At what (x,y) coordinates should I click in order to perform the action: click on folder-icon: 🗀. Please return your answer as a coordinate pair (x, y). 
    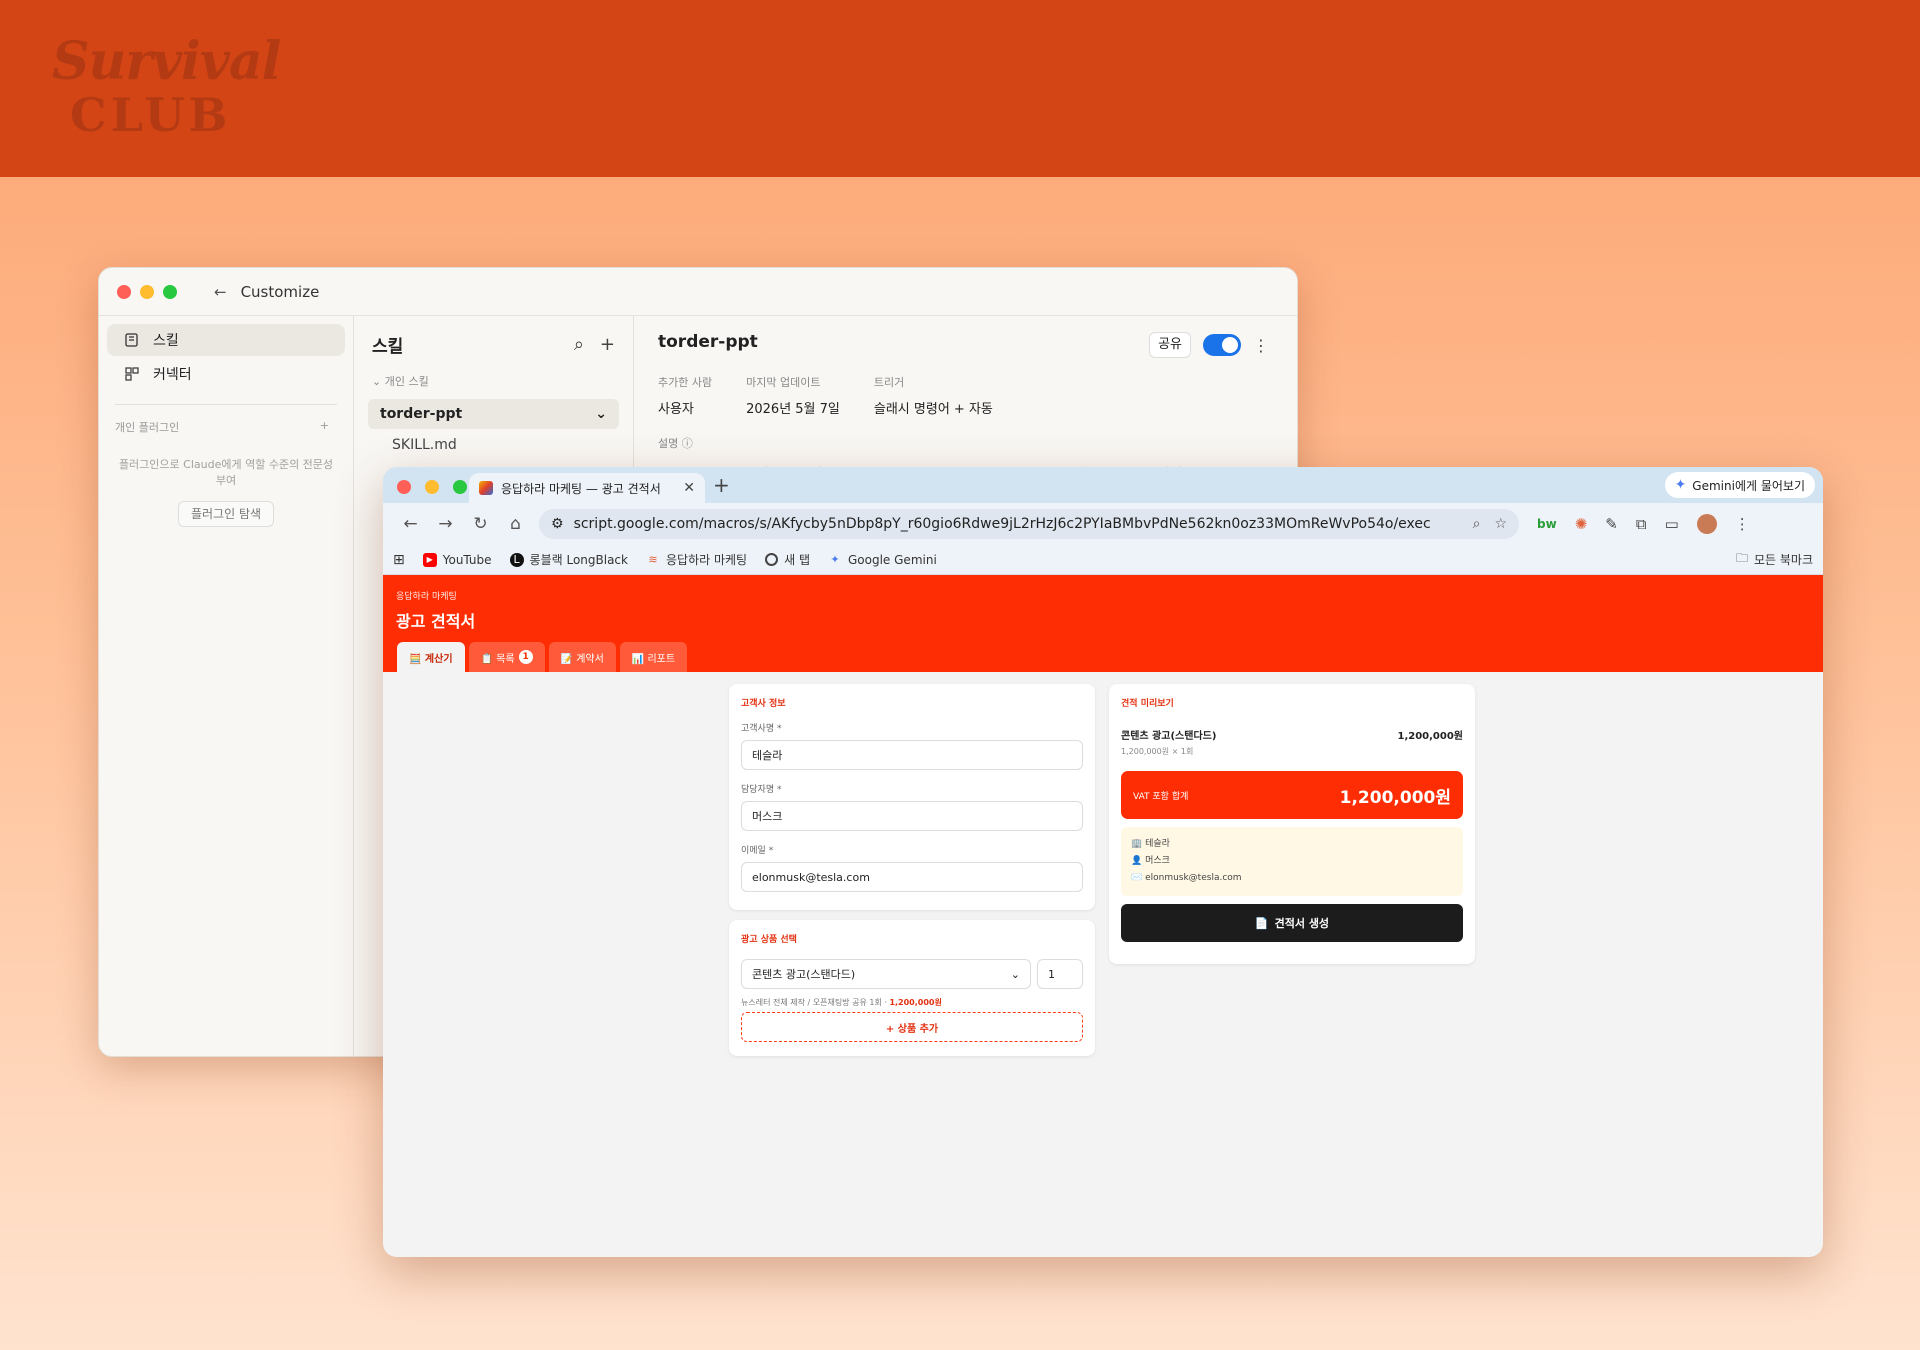
    Looking at the image, I should click on (1741, 558).